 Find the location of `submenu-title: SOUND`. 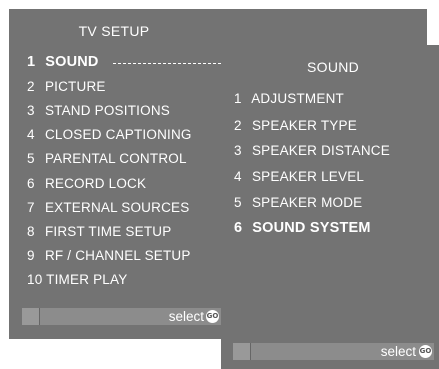

submenu-title: SOUND is located at coordinates (333, 67).